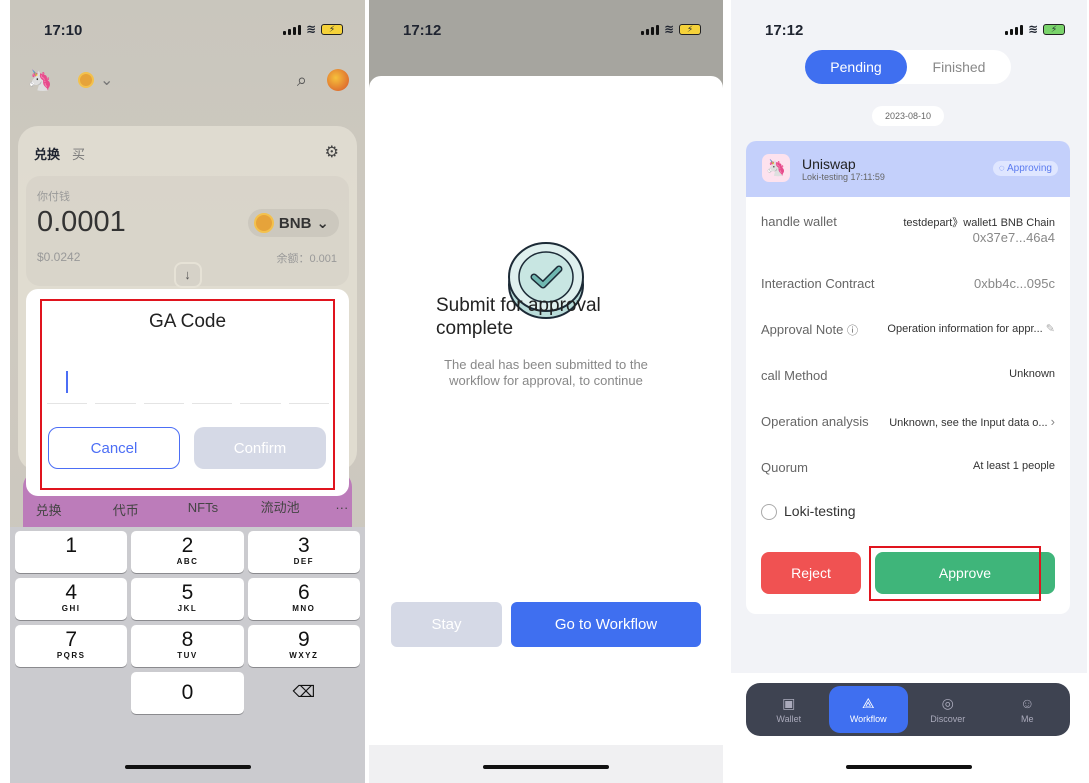 This screenshot has height=783, width=1089. Describe the element at coordinates (1050, 329) in the screenshot. I see `edit-icon: ✎` at that location.